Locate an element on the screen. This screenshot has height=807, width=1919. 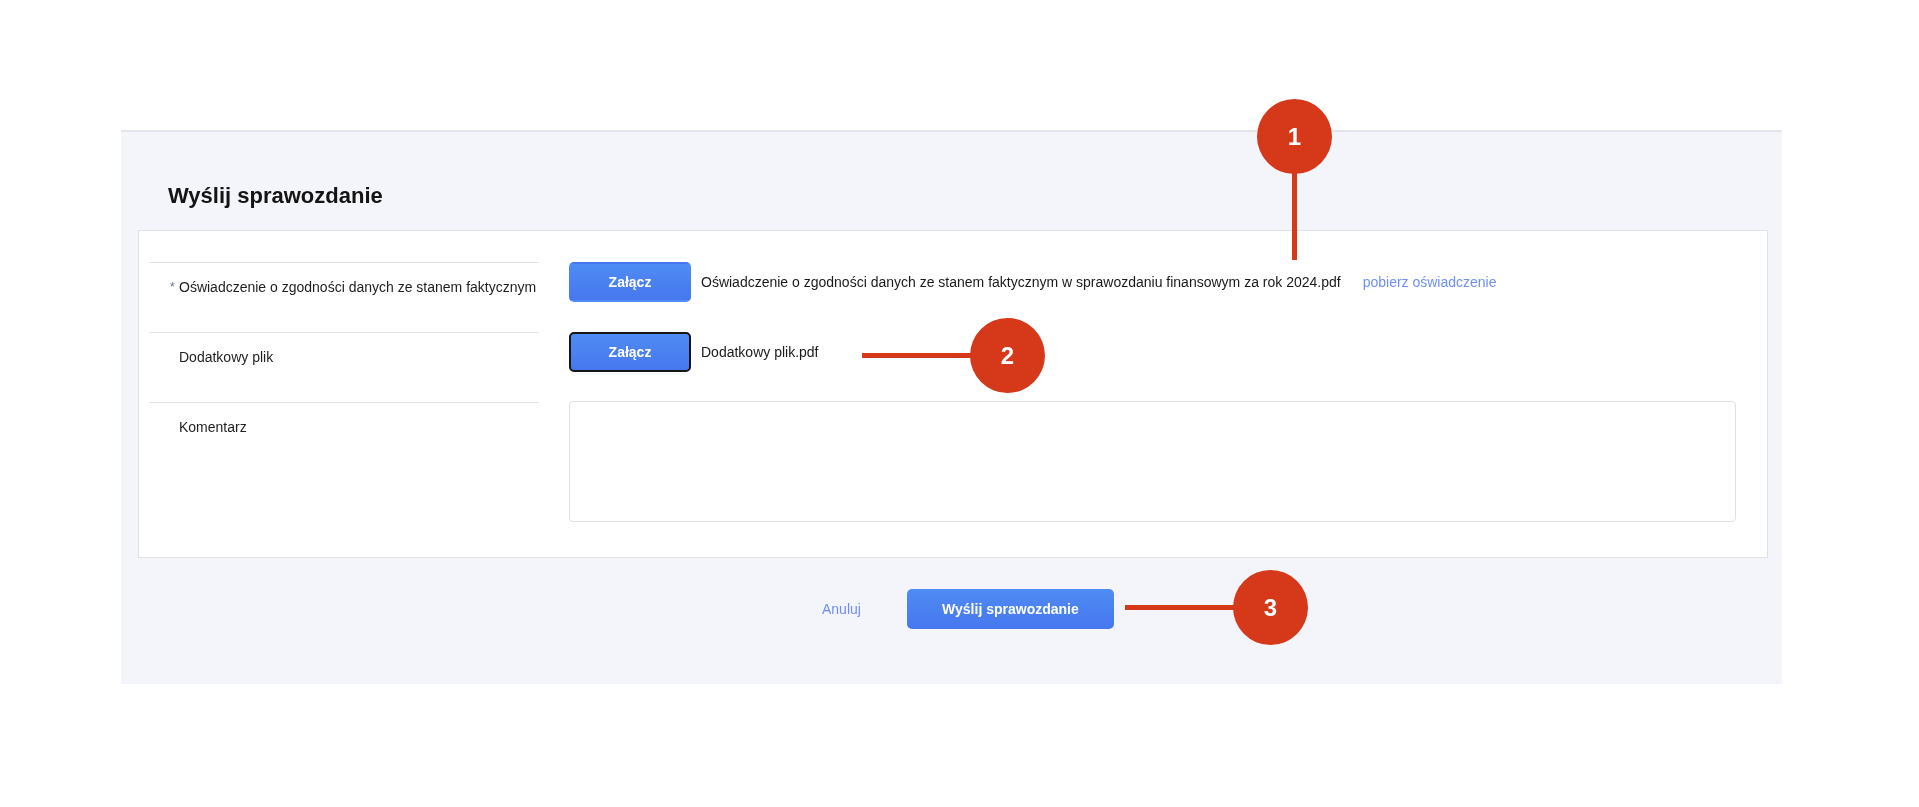
form-title: Wyślij sprawozdanie is located at coordinates (275, 196).